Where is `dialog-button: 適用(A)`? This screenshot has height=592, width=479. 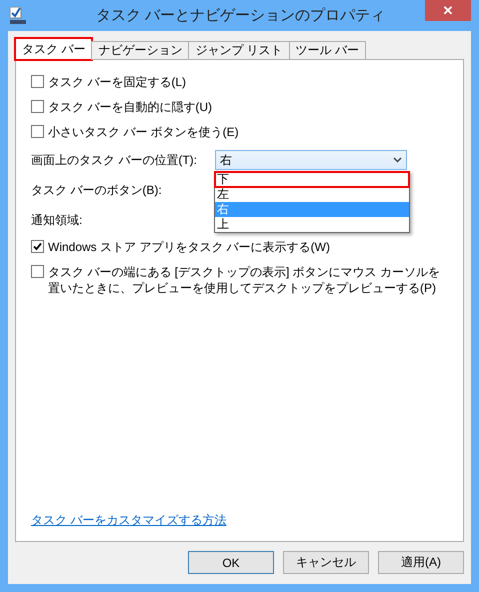
dialog-button: 適用(A) is located at coordinates (421, 562).